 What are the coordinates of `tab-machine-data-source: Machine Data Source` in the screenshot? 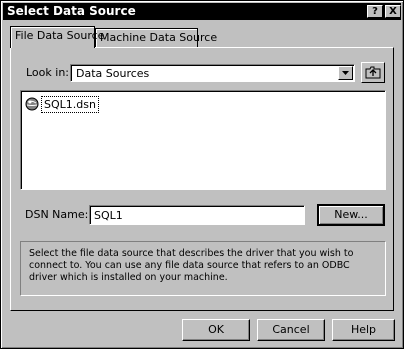 It's located at (156, 37).